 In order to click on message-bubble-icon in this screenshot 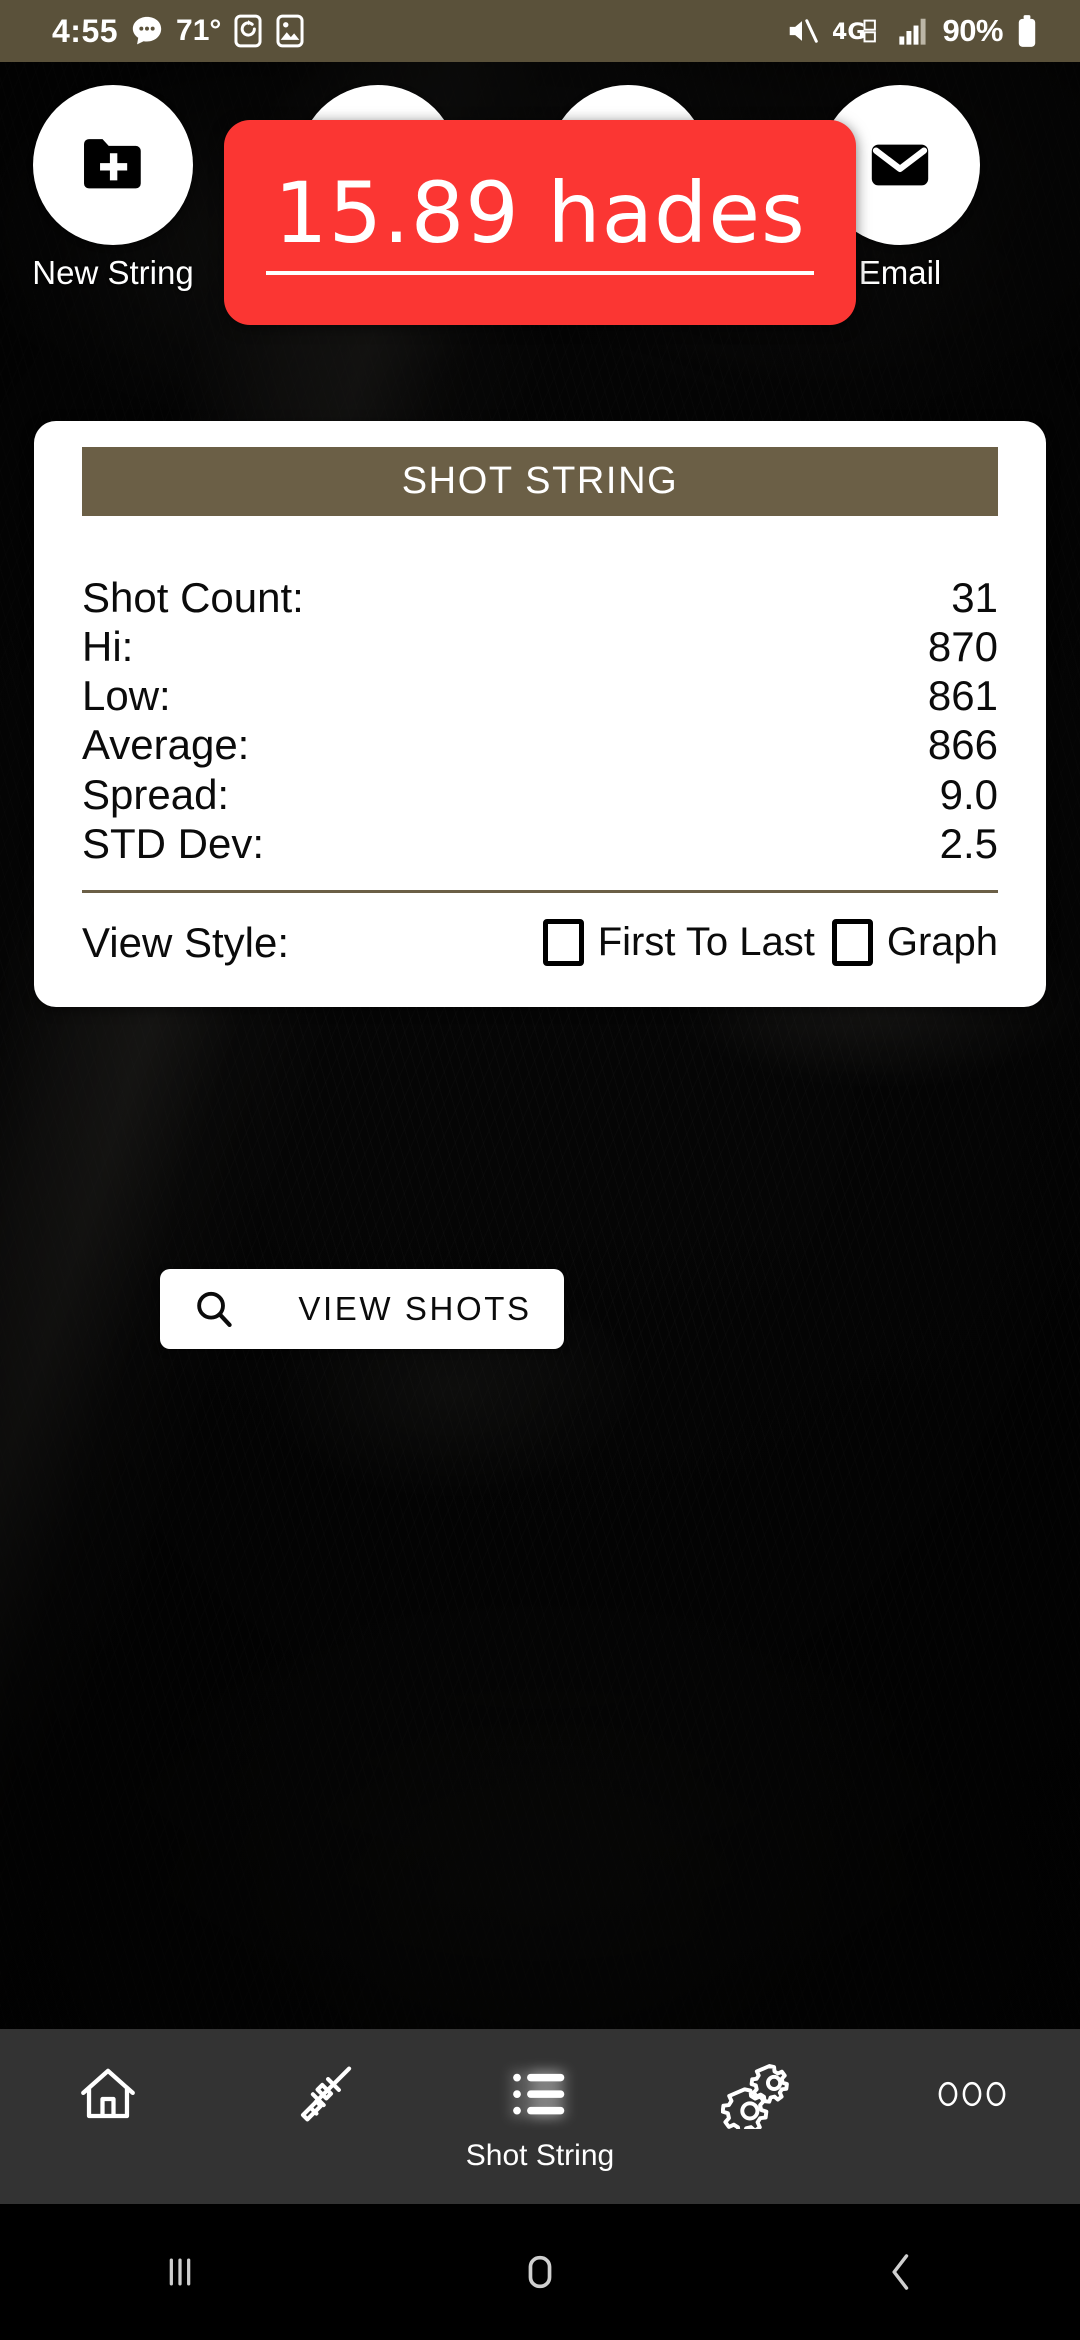, I will do `click(147, 31)`.